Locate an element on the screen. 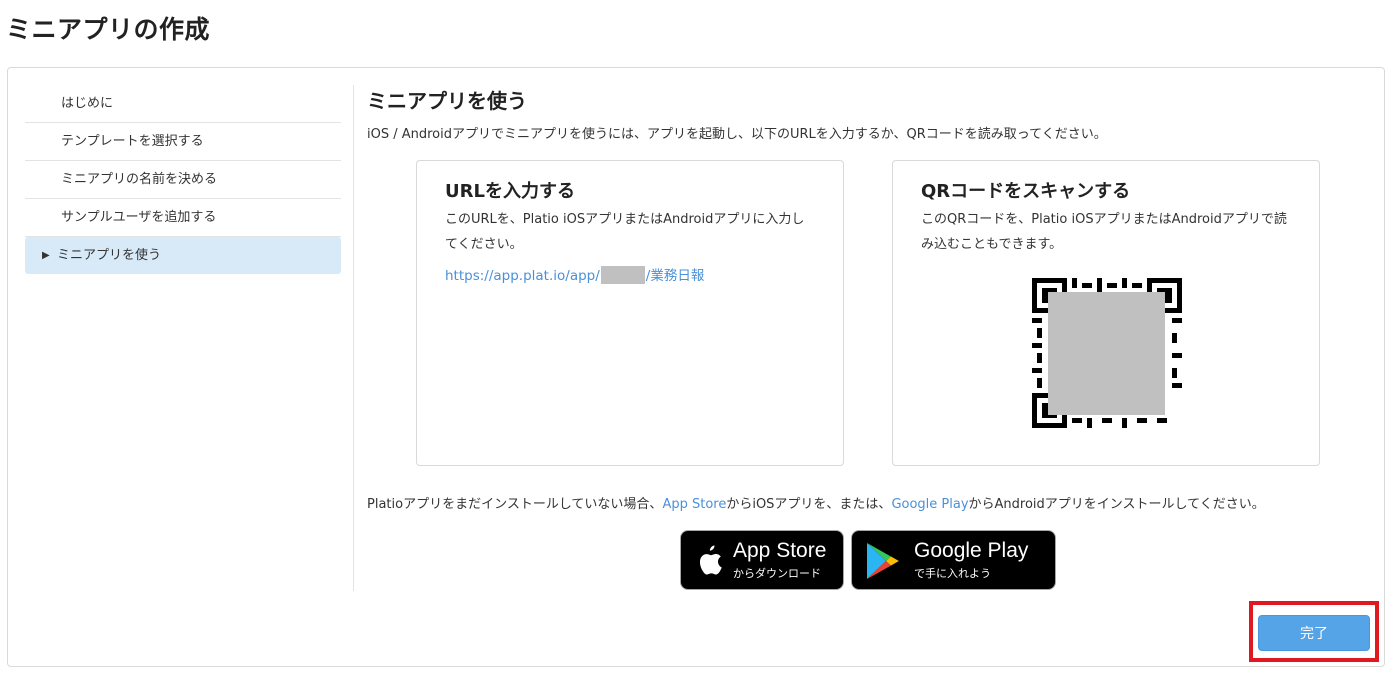  app-store-link: App Store is located at coordinates (694, 504).